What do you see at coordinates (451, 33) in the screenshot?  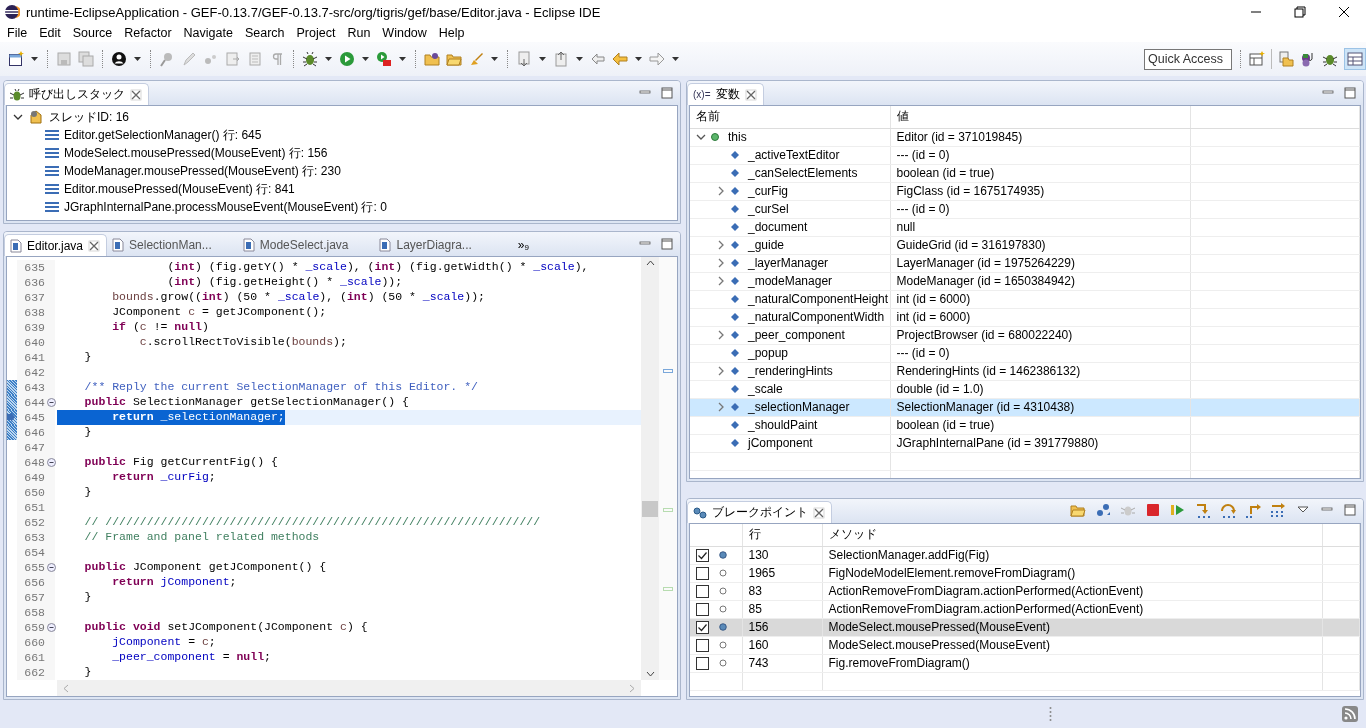 I see `menu-item: Help` at bounding box center [451, 33].